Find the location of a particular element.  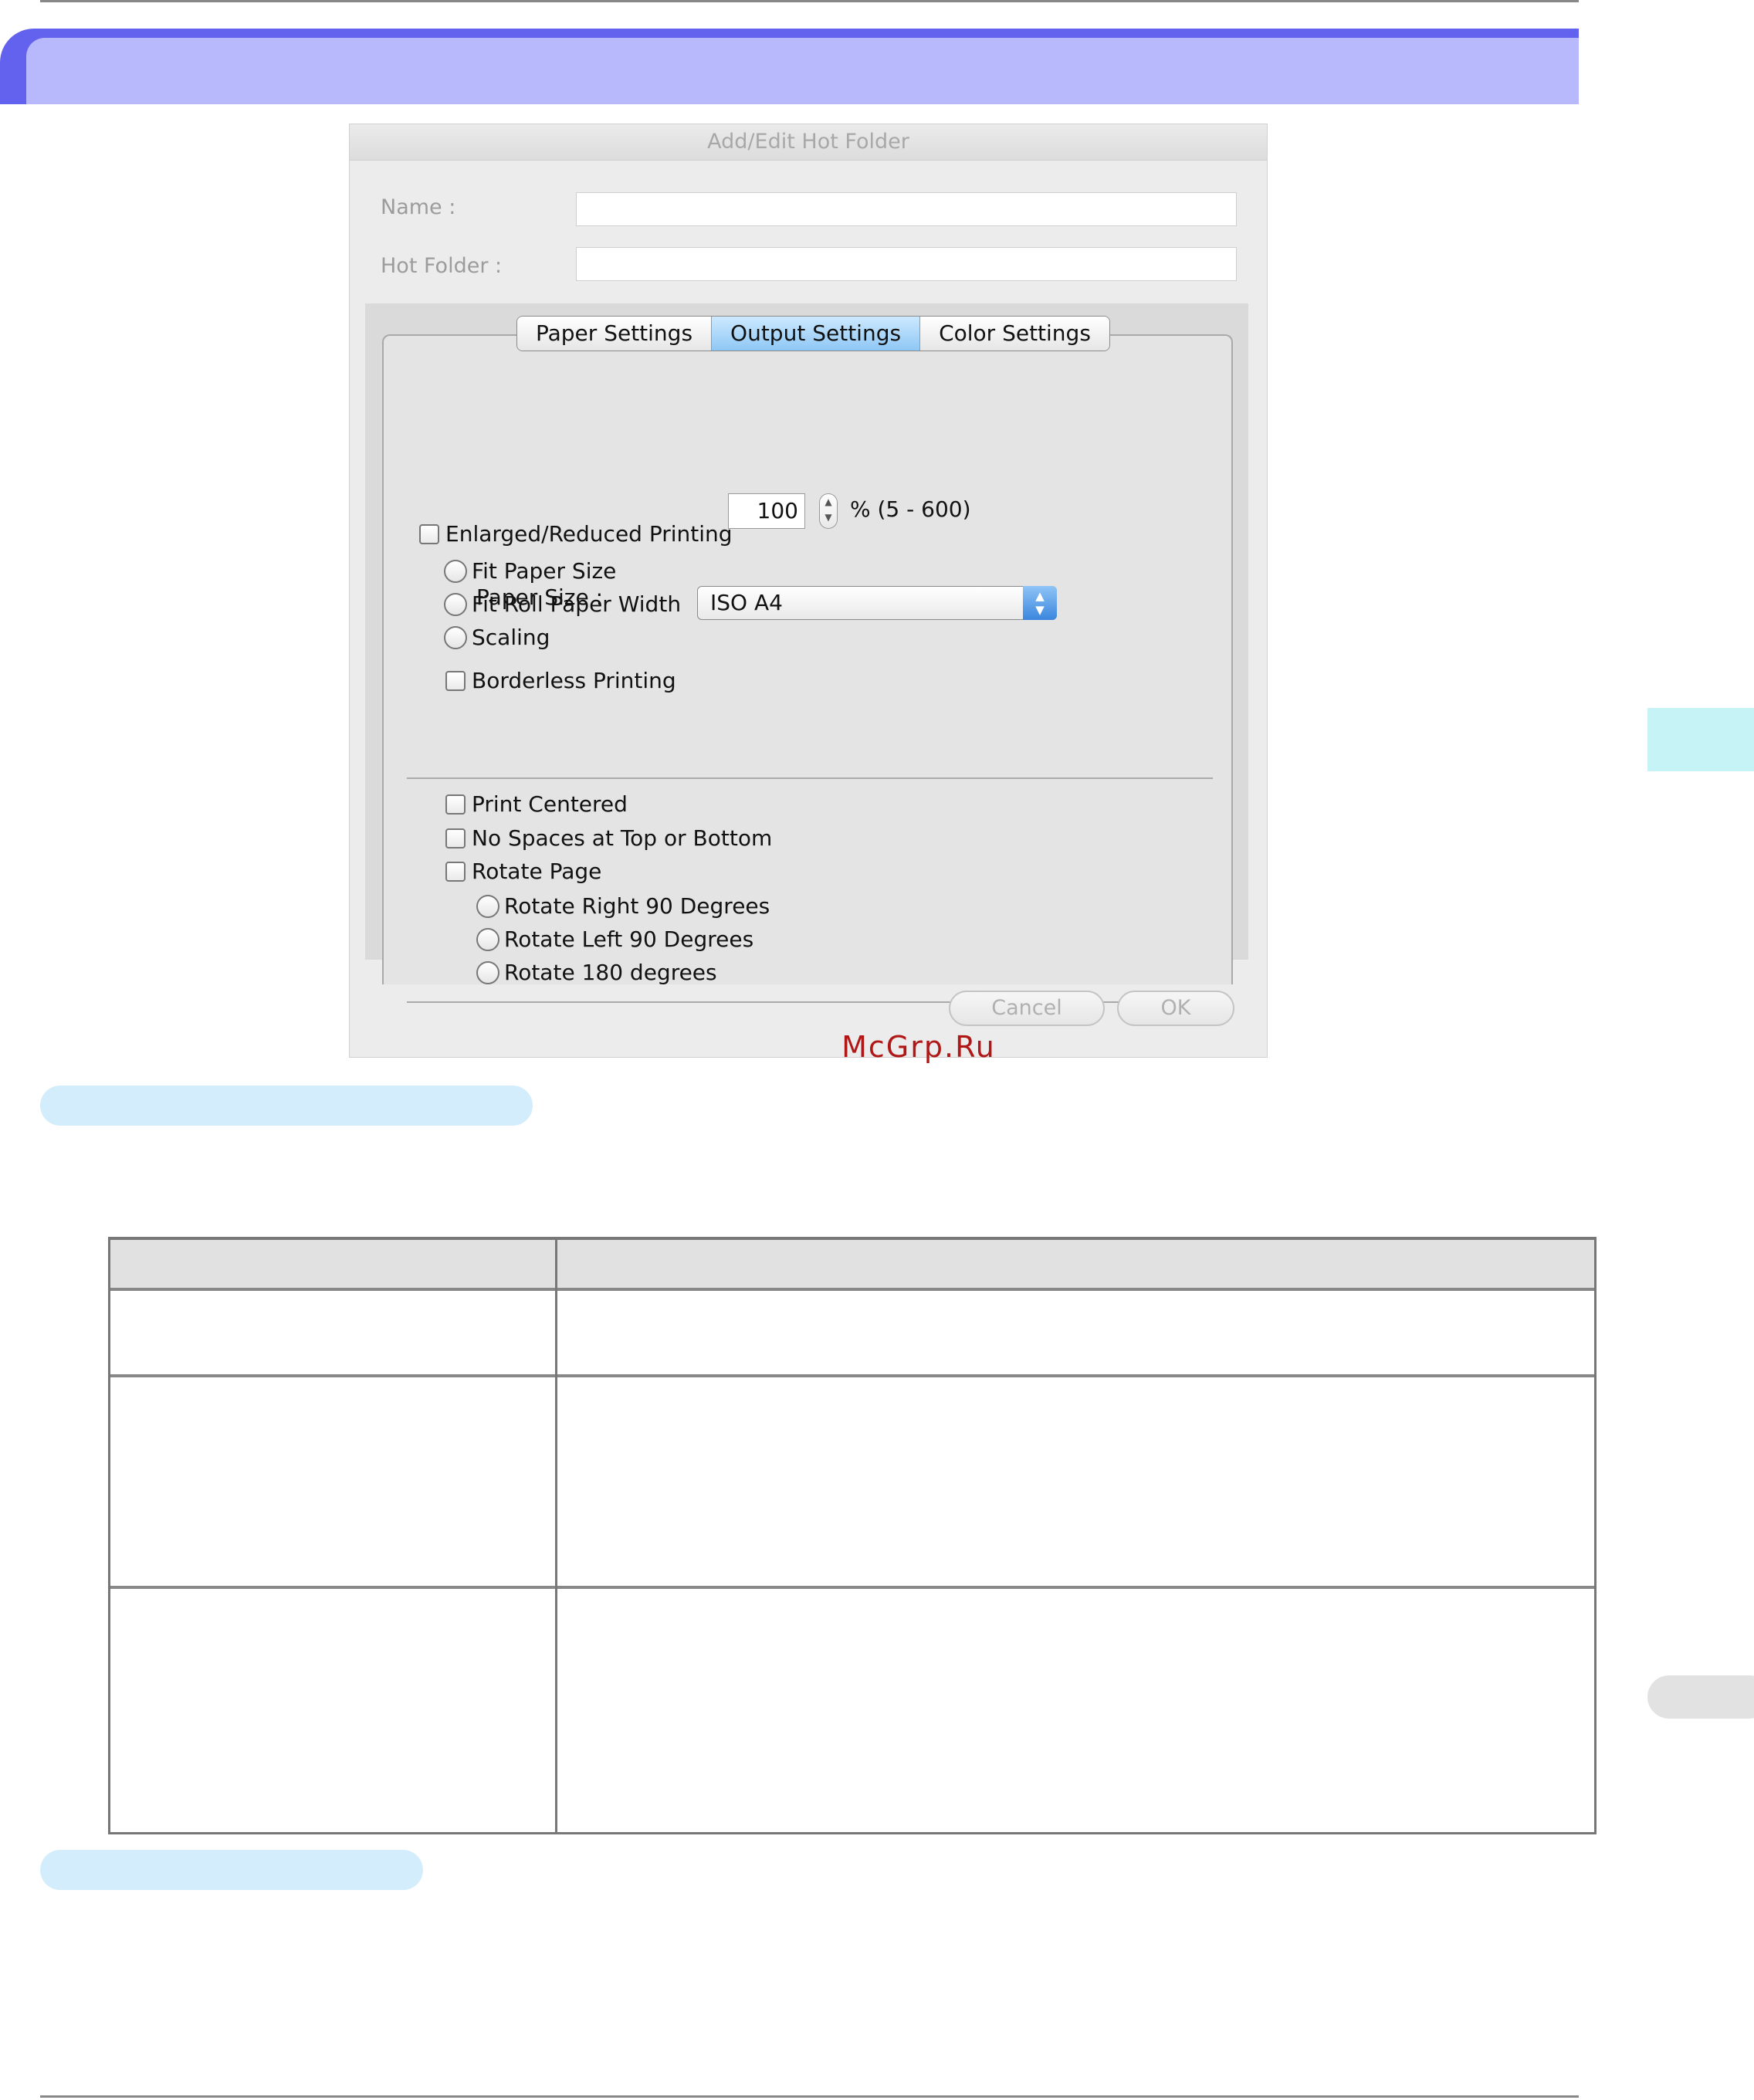

rotate-right-radio: Rotate Right 90 Degrees is located at coordinates (623, 906).